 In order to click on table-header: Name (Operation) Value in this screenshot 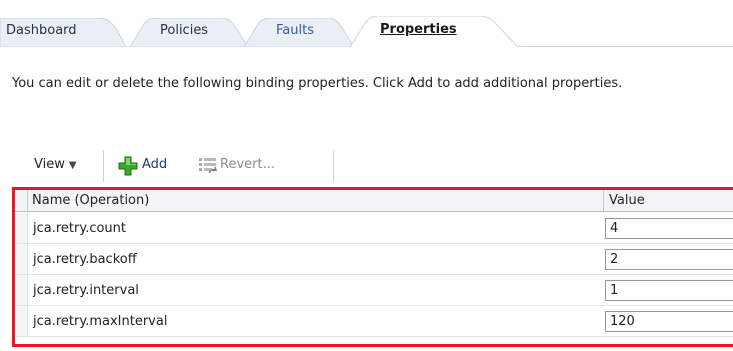, I will do `click(374, 201)`.